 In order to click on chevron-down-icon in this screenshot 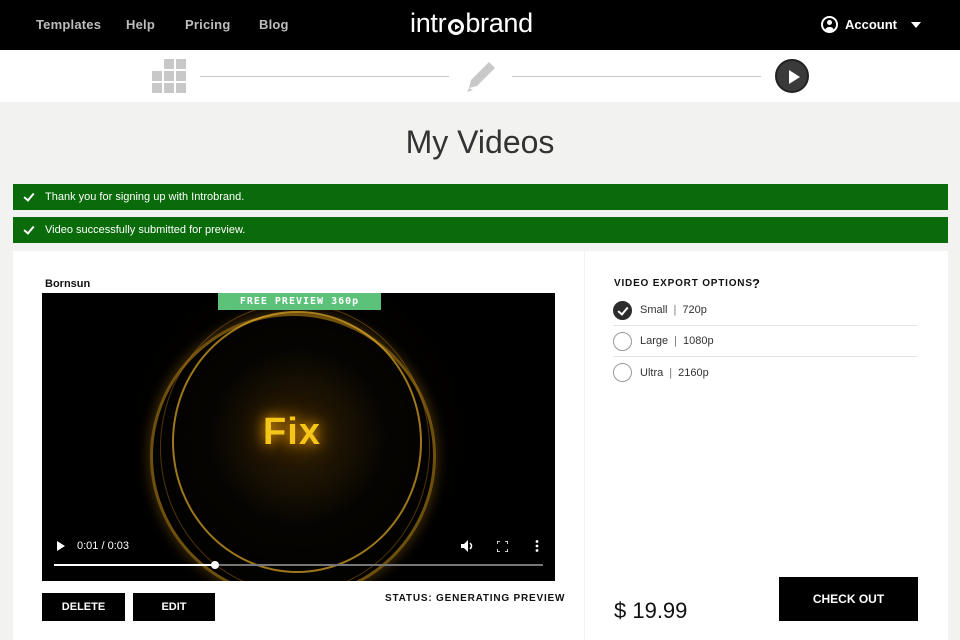, I will do `click(916, 24)`.